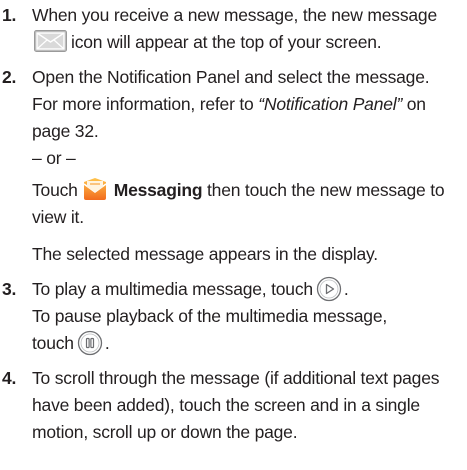 The image size is (467, 470). What do you see at coordinates (58, 217) in the screenshot?
I see `step-text: view it.` at bounding box center [58, 217].